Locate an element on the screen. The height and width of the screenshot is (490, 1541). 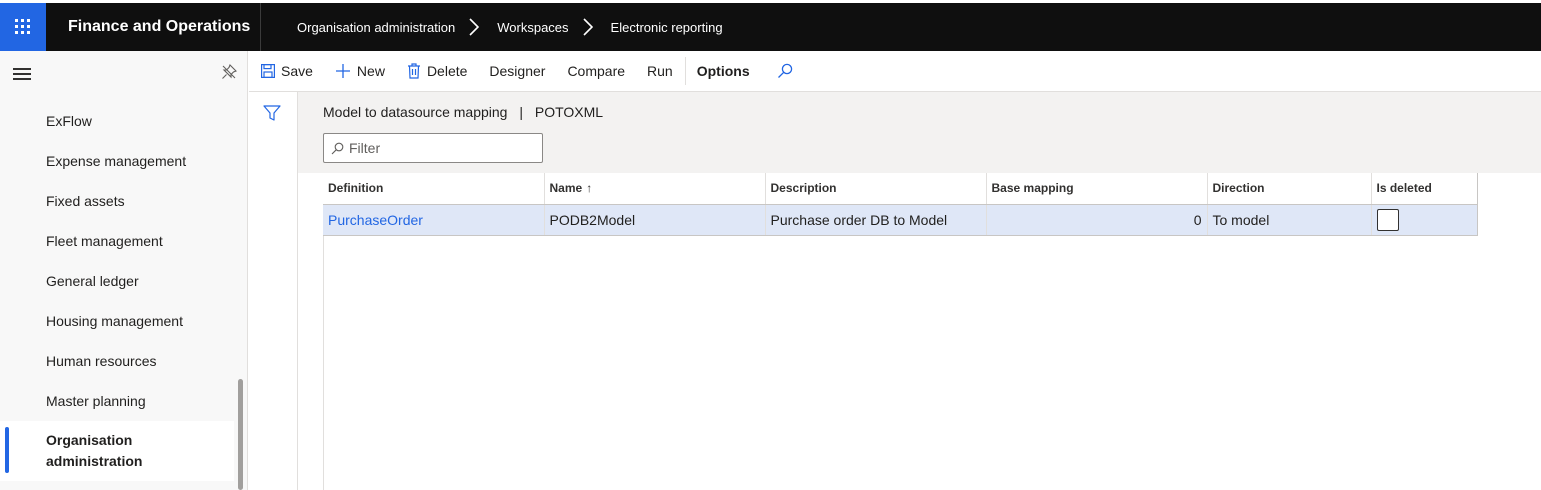
plus-icon is located at coordinates (342, 71).